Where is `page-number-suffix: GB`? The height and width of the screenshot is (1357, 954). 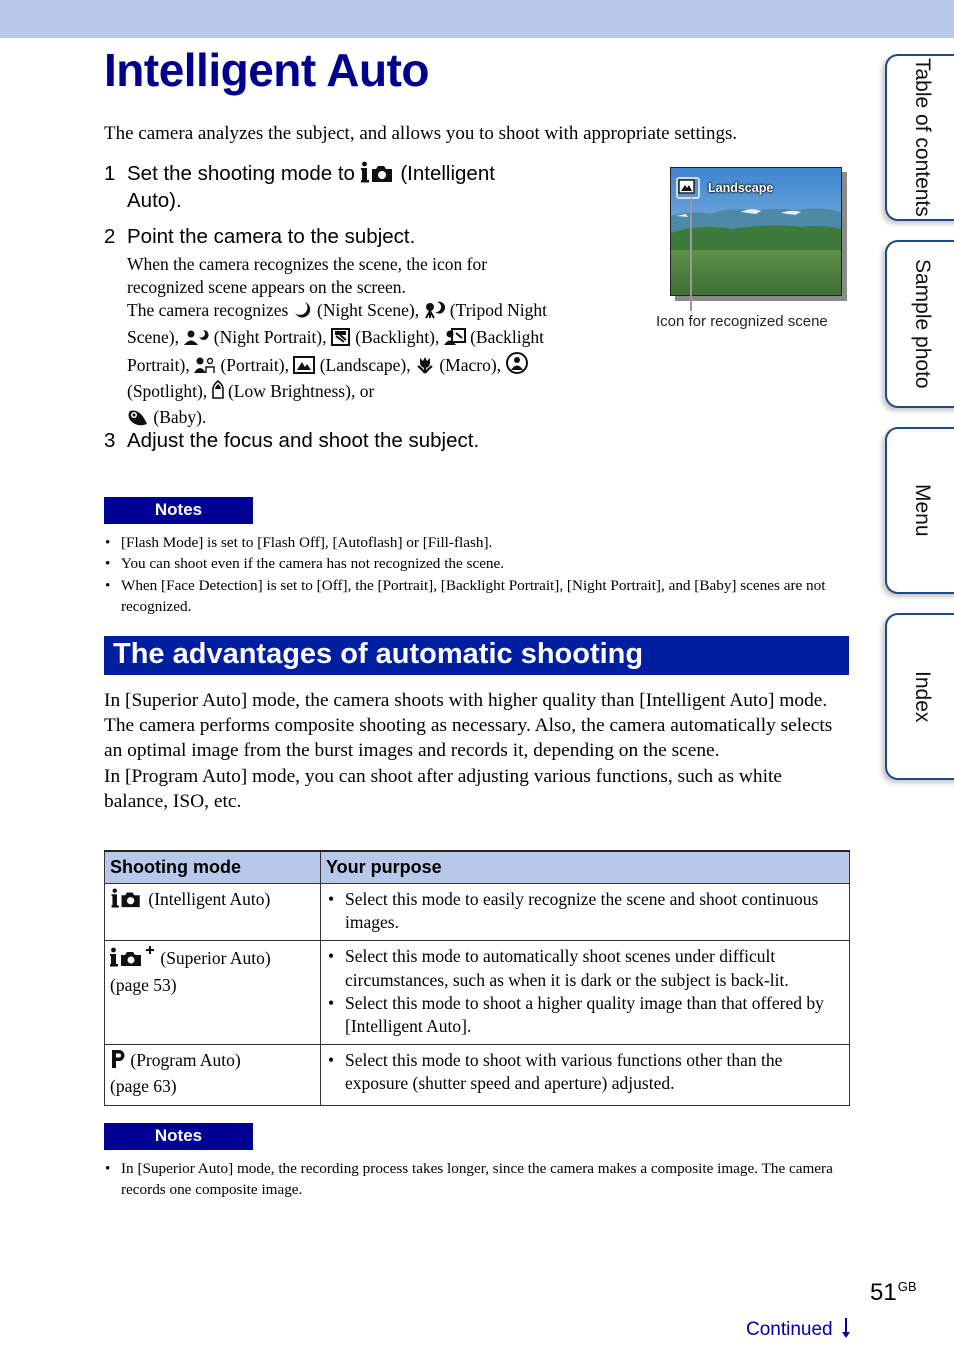
page-number-suffix: GB is located at coordinates (907, 1286).